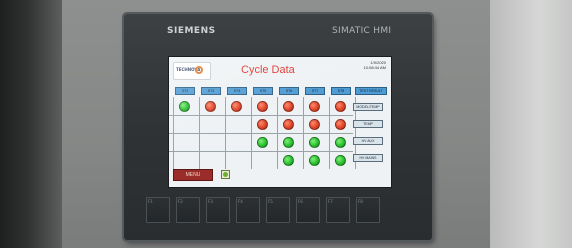  I want to click on screen-title: Cycle Data, so click(268, 70).